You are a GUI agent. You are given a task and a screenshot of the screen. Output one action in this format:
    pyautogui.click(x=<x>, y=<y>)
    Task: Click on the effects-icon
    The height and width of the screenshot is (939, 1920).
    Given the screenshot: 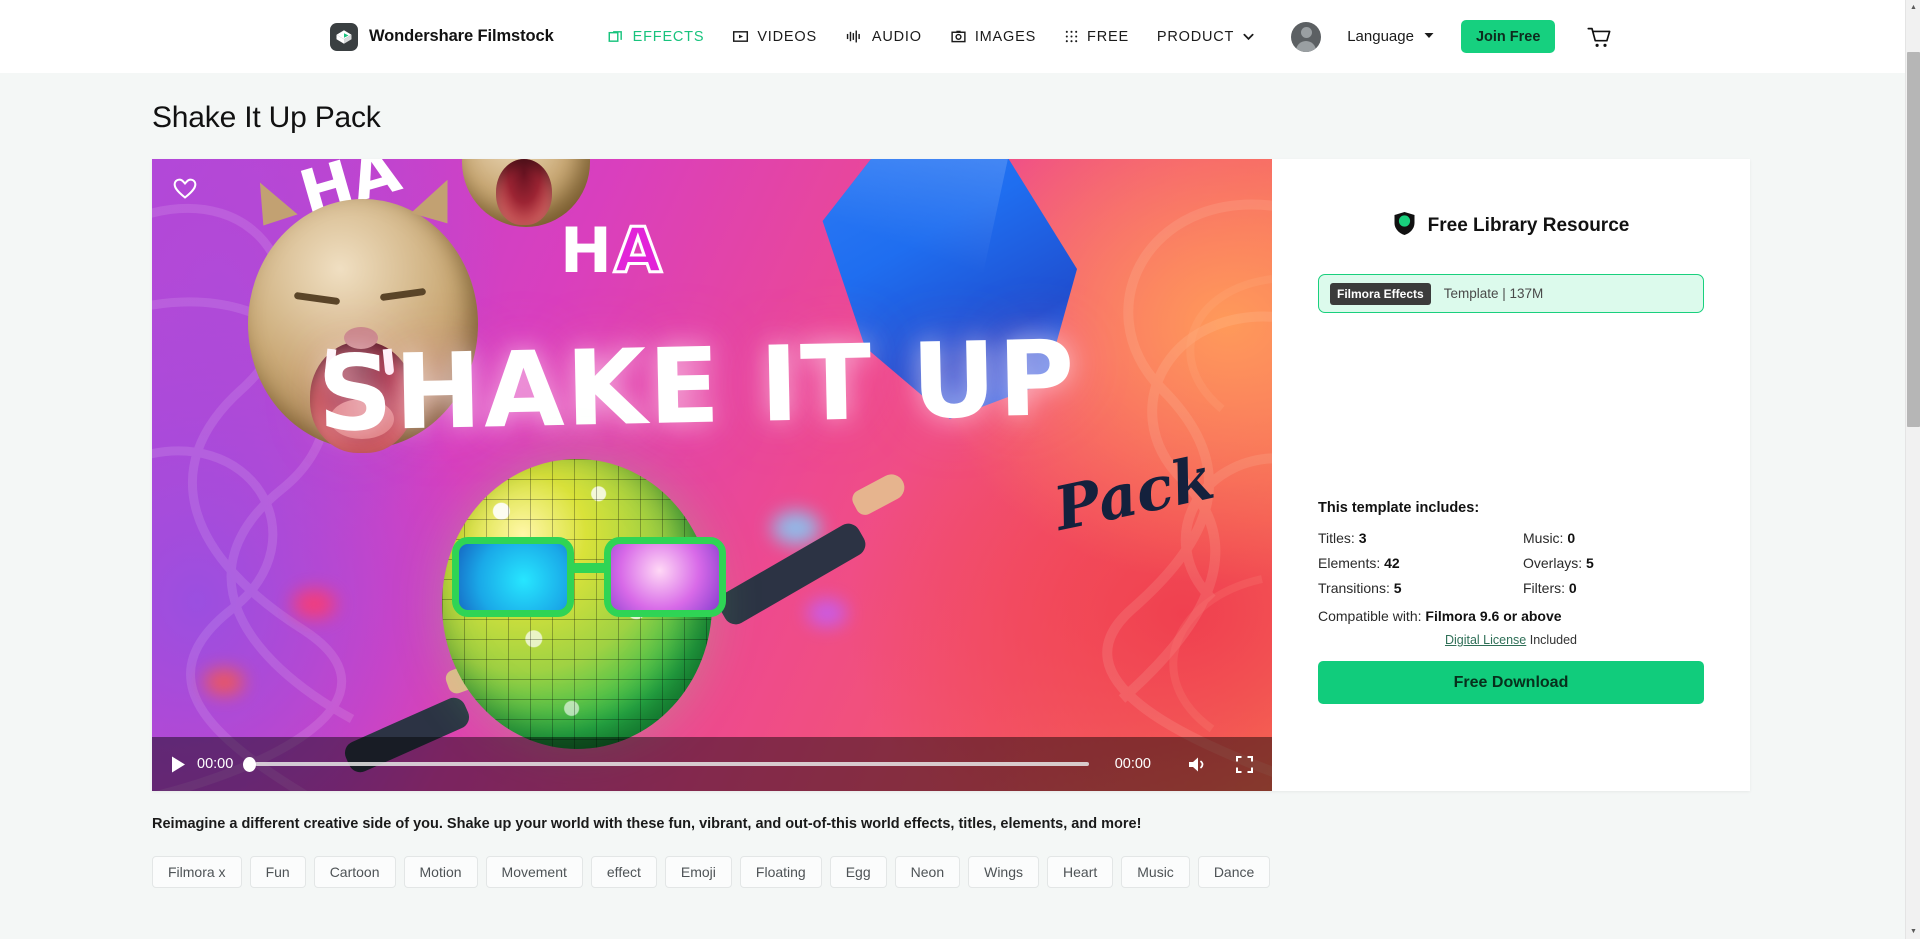 What is the action you would take?
    pyautogui.click(x=616, y=36)
    